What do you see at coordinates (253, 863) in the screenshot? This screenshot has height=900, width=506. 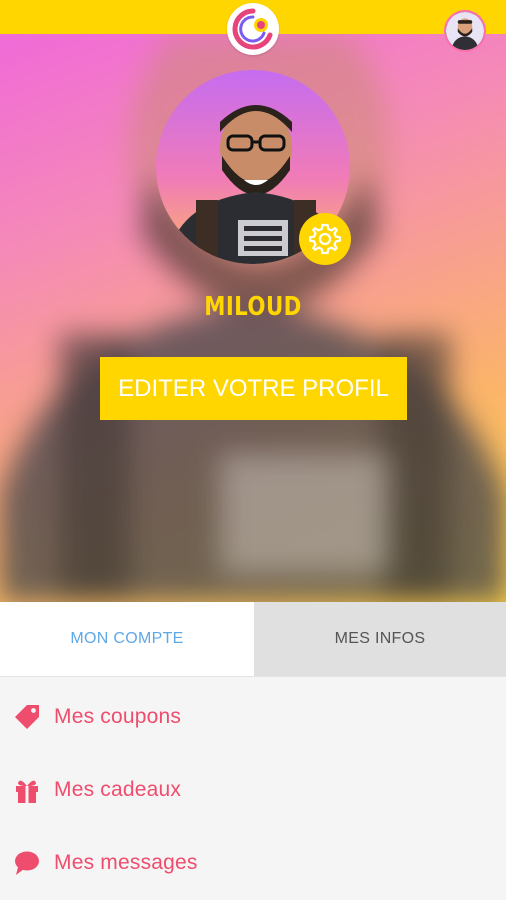 I see `menu-item-messages: Mes messages` at bounding box center [253, 863].